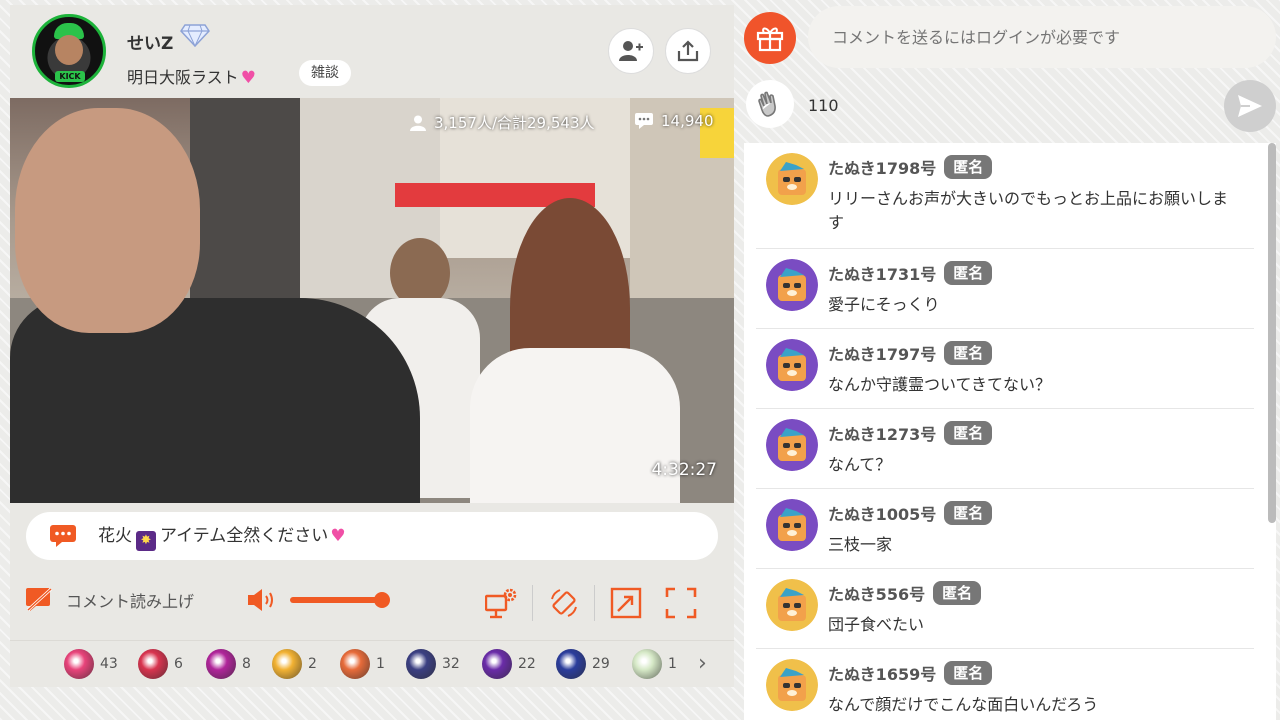  I want to click on telop-text-after: アイテム全然ください, so click(244, 536).